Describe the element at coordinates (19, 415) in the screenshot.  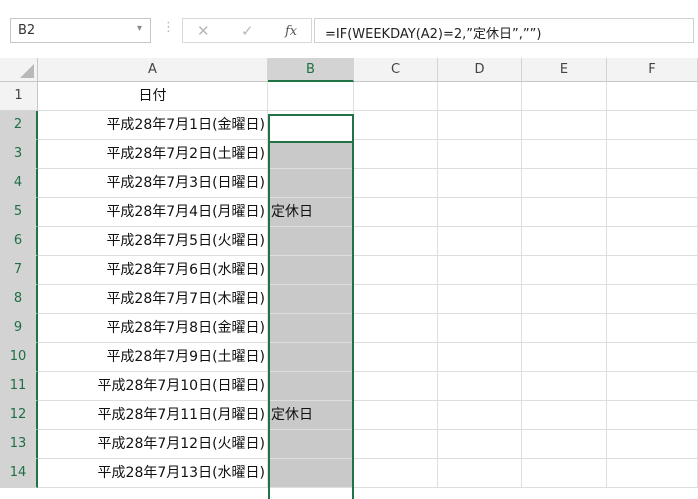
I see `row-header: 12` at that location.